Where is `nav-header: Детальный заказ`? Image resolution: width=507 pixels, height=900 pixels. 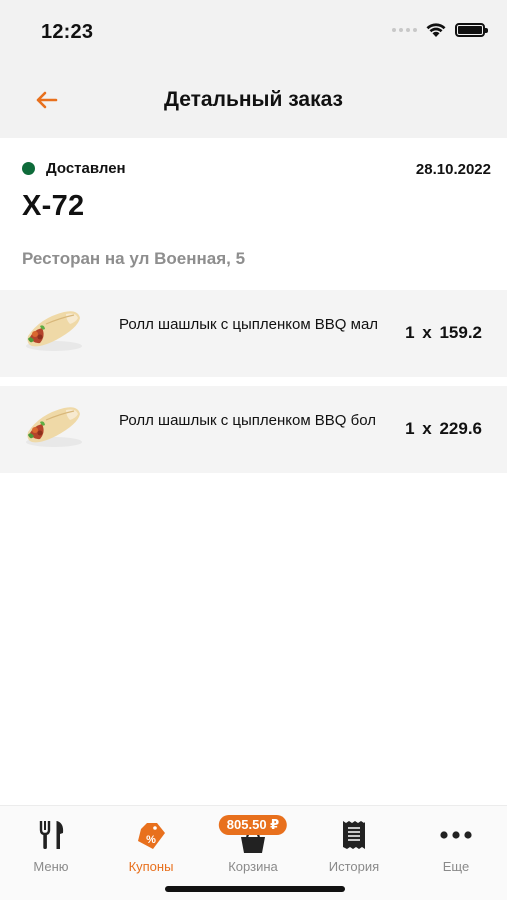 nav-header: Детальный заказ is located at coordinates (253, 101).